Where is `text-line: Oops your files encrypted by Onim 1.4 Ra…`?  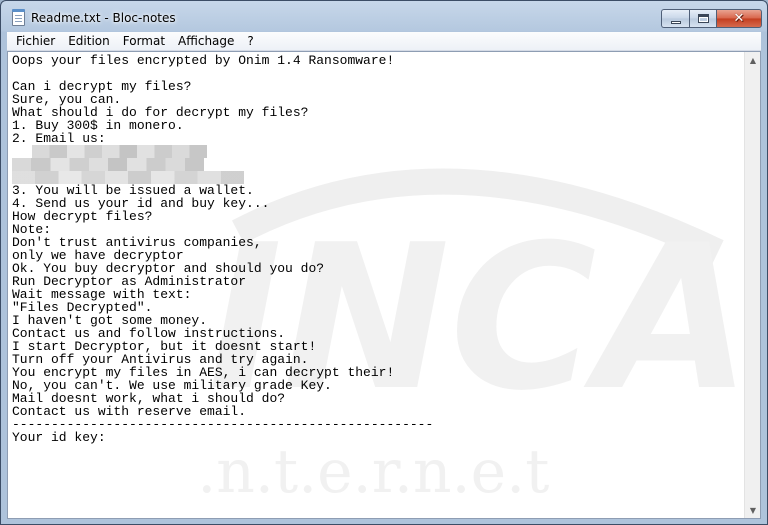
text-line: Oops your files encrypted by Onim 1.4 Ra… is located at coordinates (203, 60).